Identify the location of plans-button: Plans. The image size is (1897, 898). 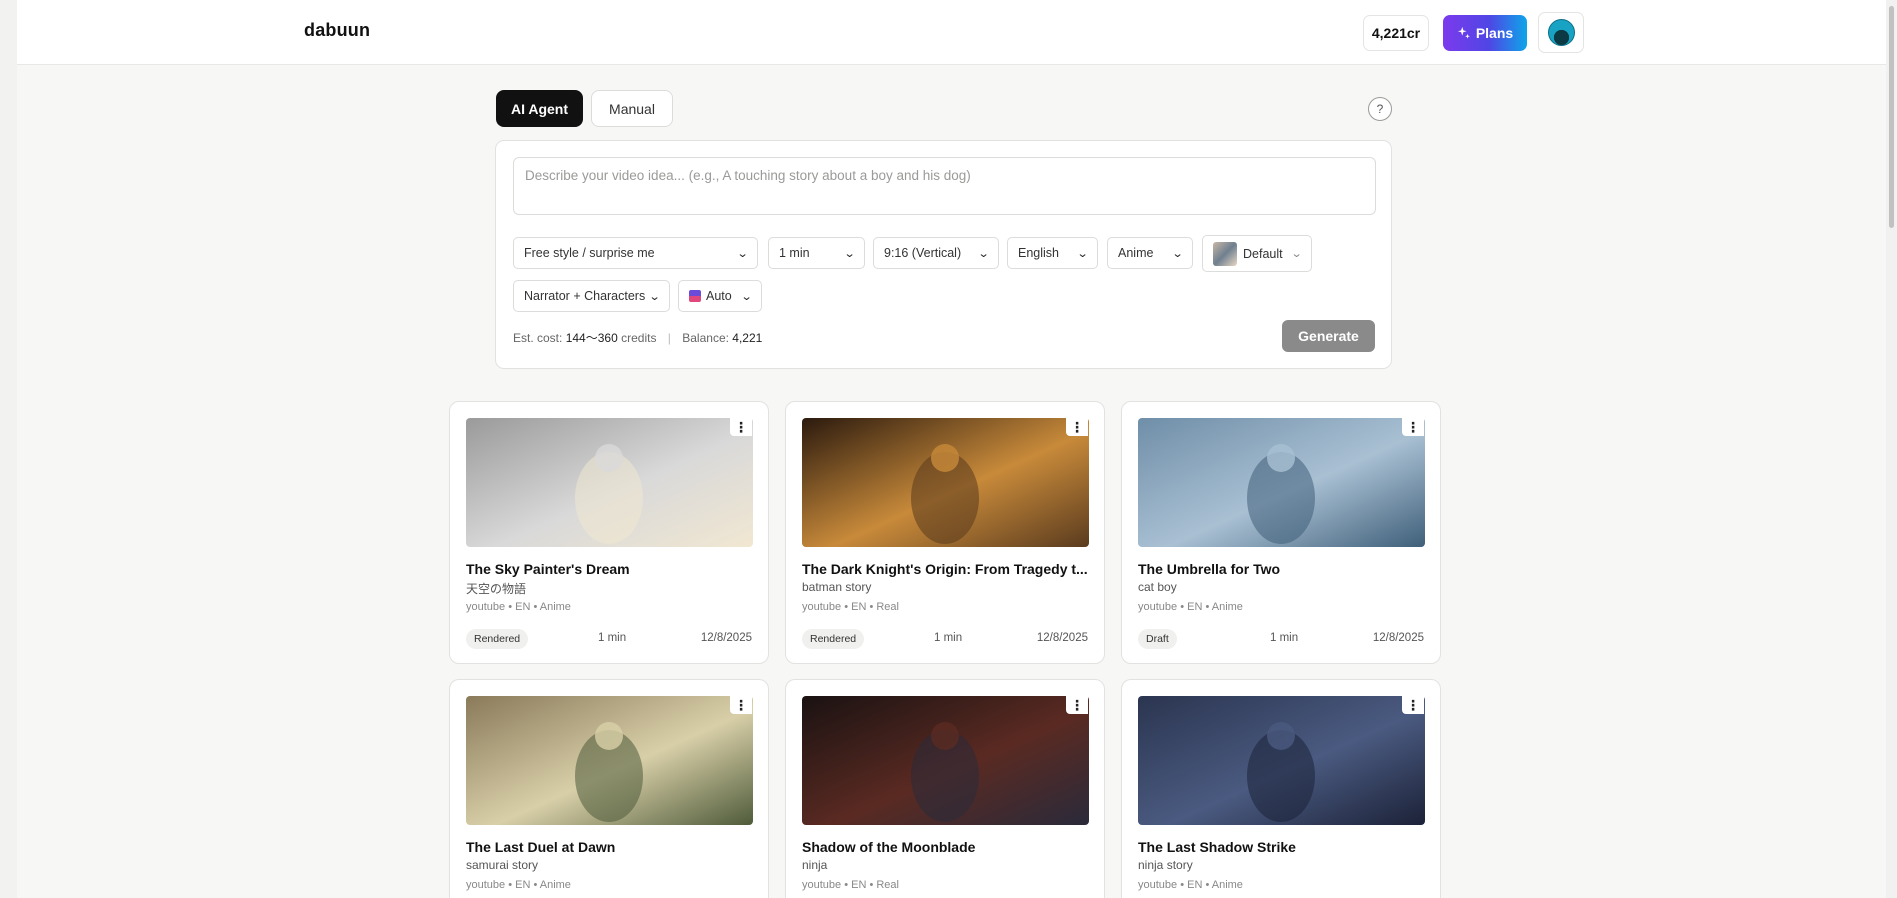
(1485, 33).